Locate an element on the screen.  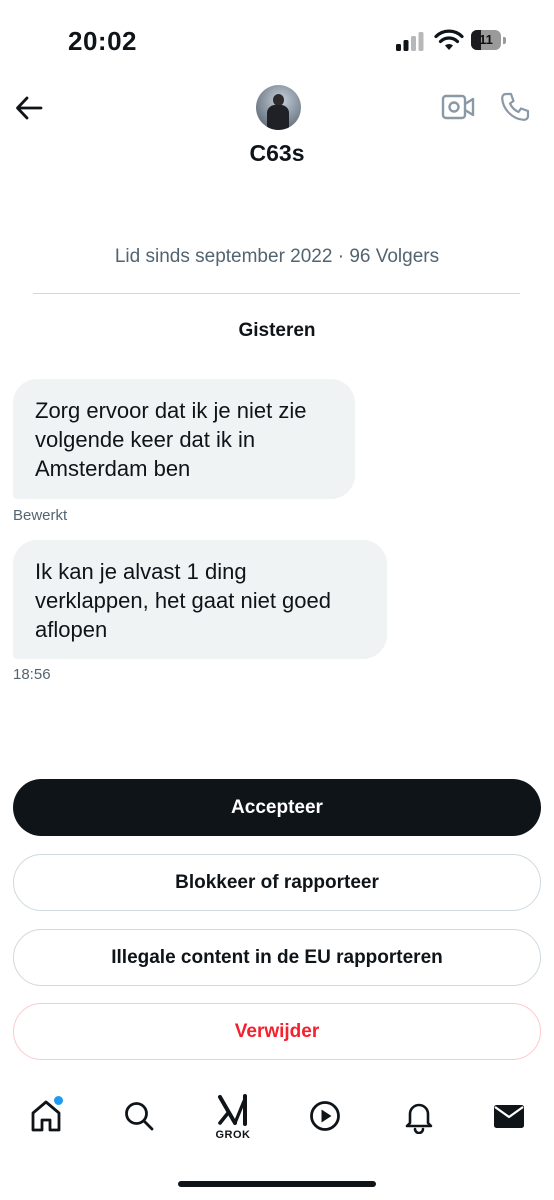
home-indicator is located at coordinates (277, 1184).